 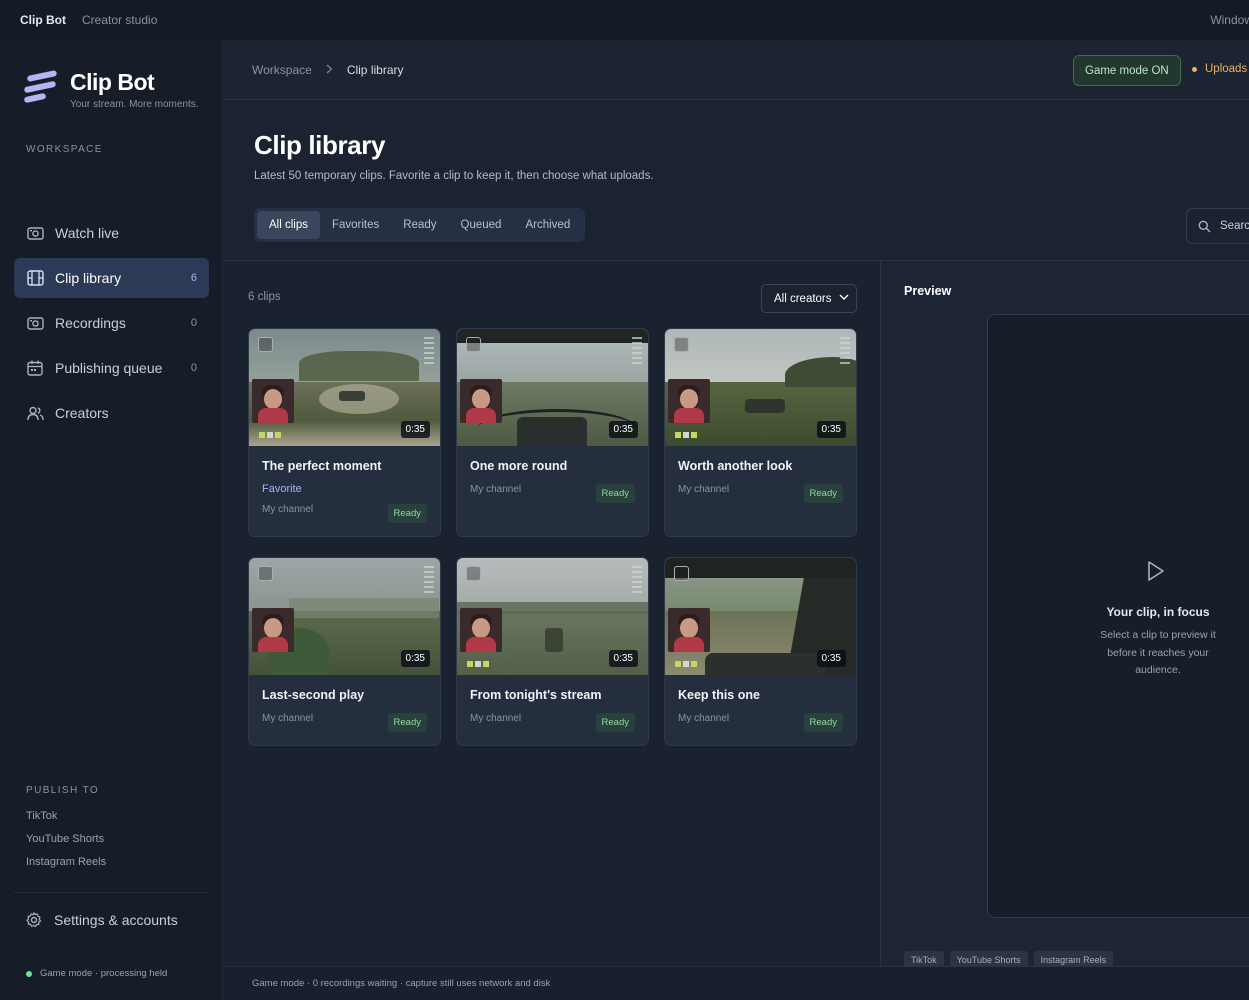 What do you see at coordinates (35, 233) in the screenshot?
I see `camera-icon` at bounding box center [35, 233].